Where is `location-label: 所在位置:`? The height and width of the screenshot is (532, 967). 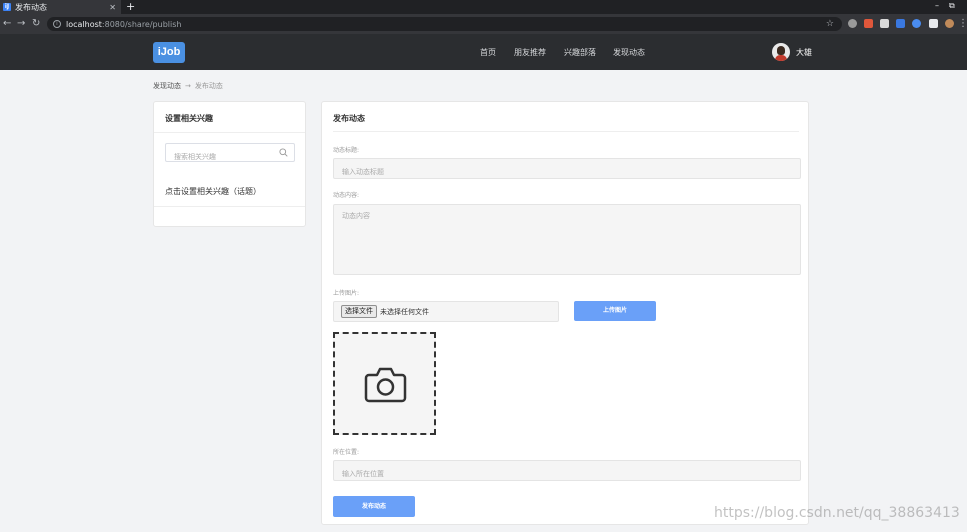
location-label: 所在位置: is located at coordinates (346, 452).